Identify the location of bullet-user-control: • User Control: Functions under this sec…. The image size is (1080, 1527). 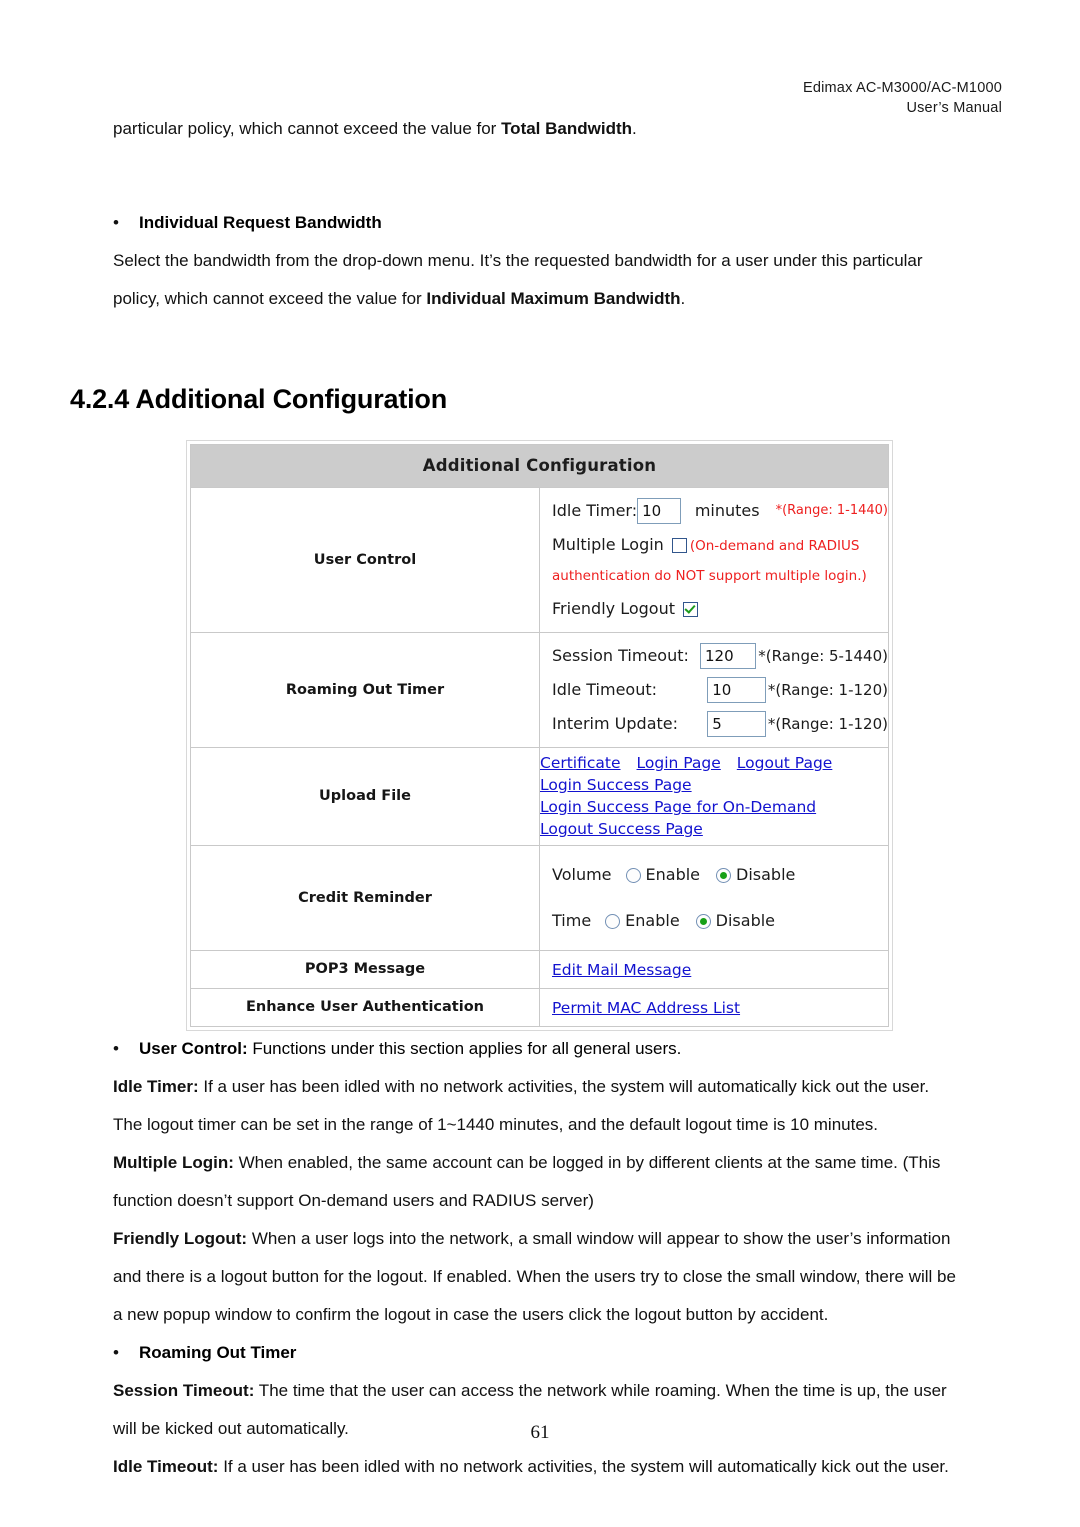
(559, 1049).